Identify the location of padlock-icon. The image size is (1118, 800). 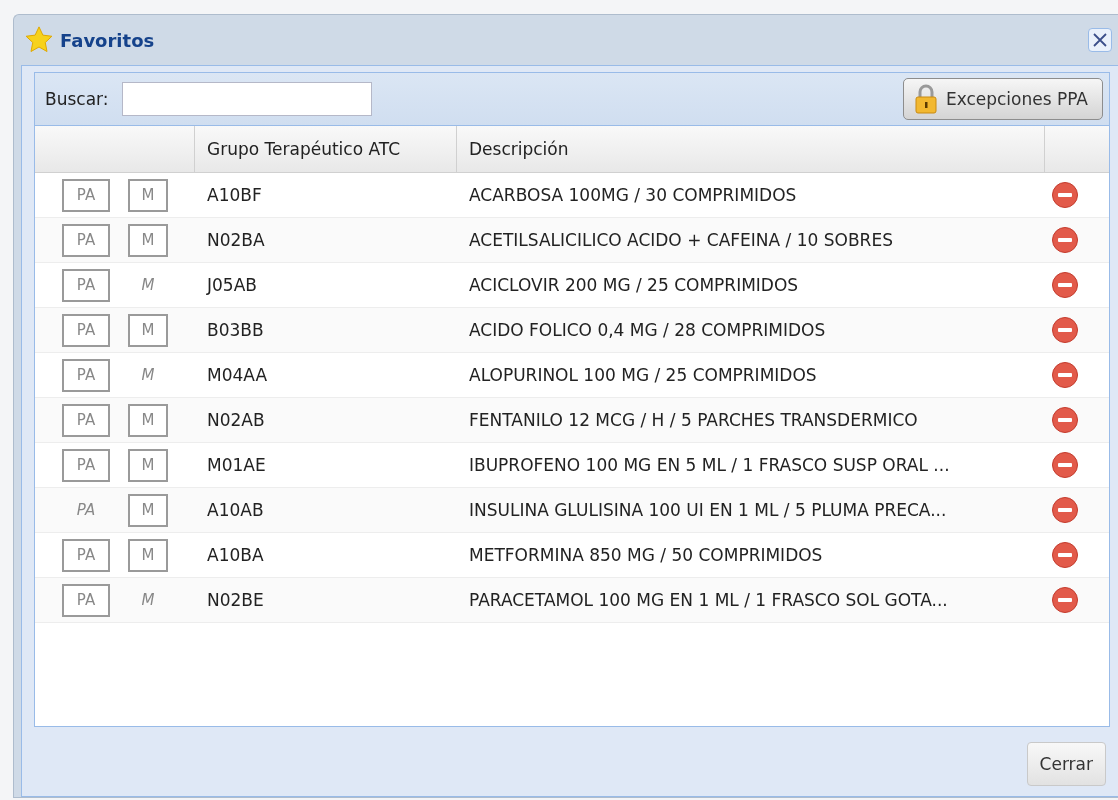
(925, 99).